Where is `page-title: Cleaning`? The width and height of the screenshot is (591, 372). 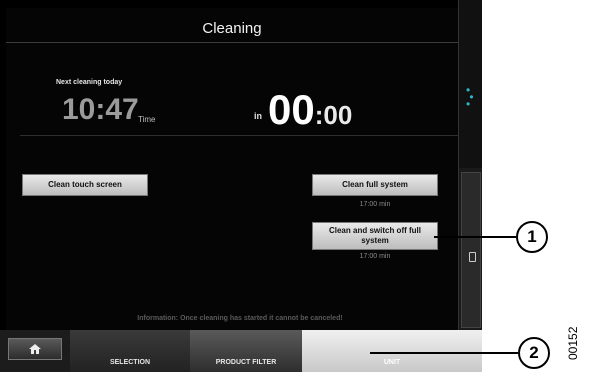
page-title: Cleaning is located at coordinates (232, 28).